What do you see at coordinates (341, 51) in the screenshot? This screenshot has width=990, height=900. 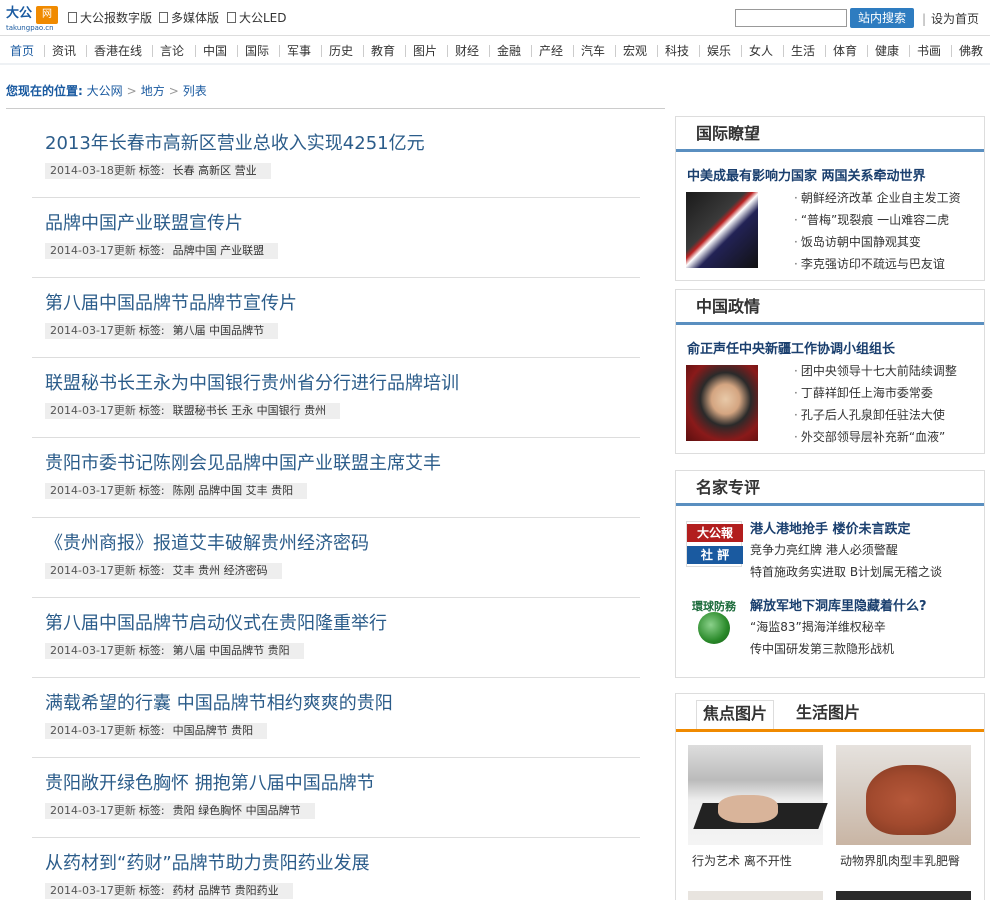 I see `nav-item: 历史` at bounding box center [341, 51].